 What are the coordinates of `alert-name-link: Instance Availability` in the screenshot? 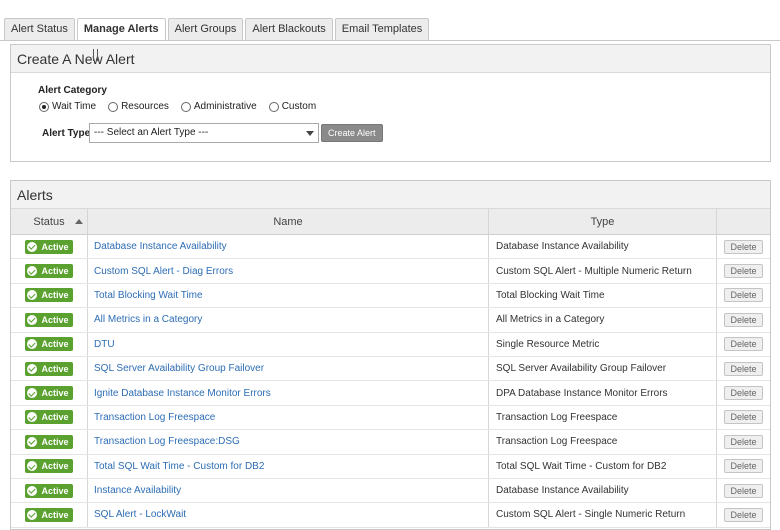 It's located at (137, 490).